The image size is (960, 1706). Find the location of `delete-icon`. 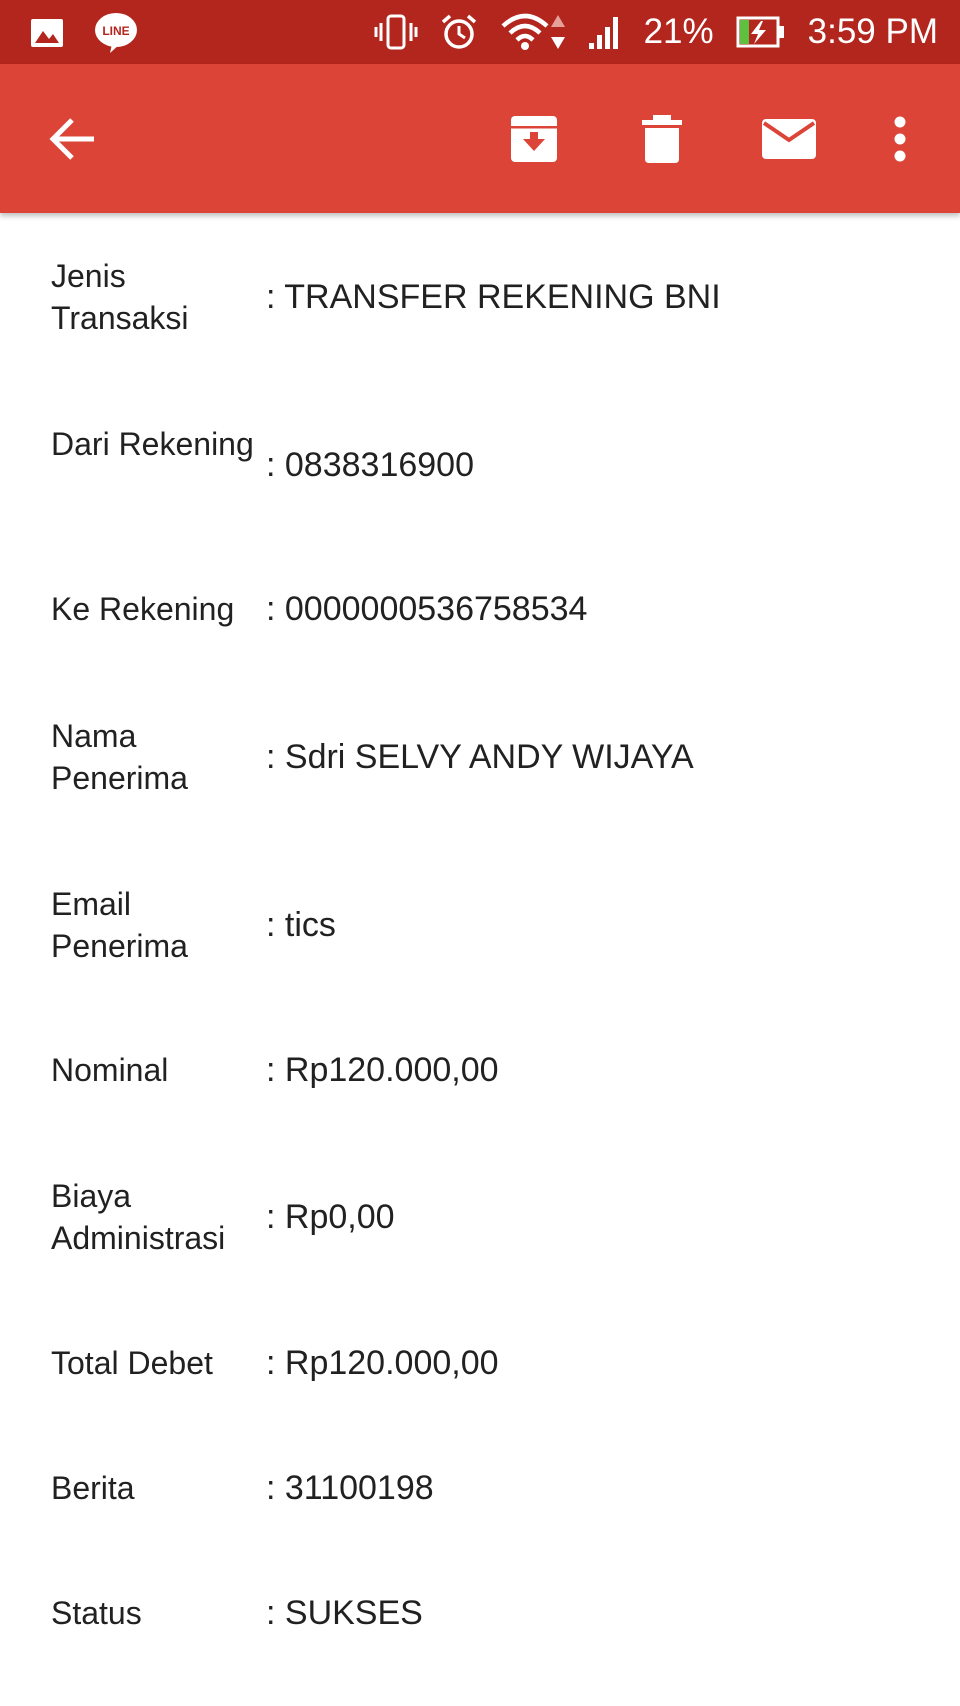

delete-icon is located at coordinates (662, 138).